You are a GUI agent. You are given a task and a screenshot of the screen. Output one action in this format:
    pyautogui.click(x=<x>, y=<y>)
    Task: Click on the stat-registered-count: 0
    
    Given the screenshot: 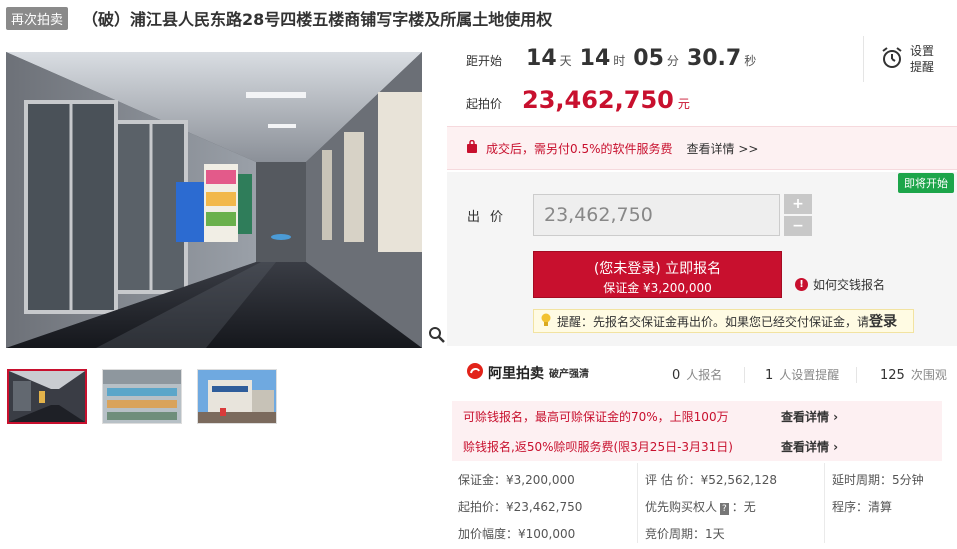 What is the action you would take?
    pyautogui.click(x=676, y=375)
    